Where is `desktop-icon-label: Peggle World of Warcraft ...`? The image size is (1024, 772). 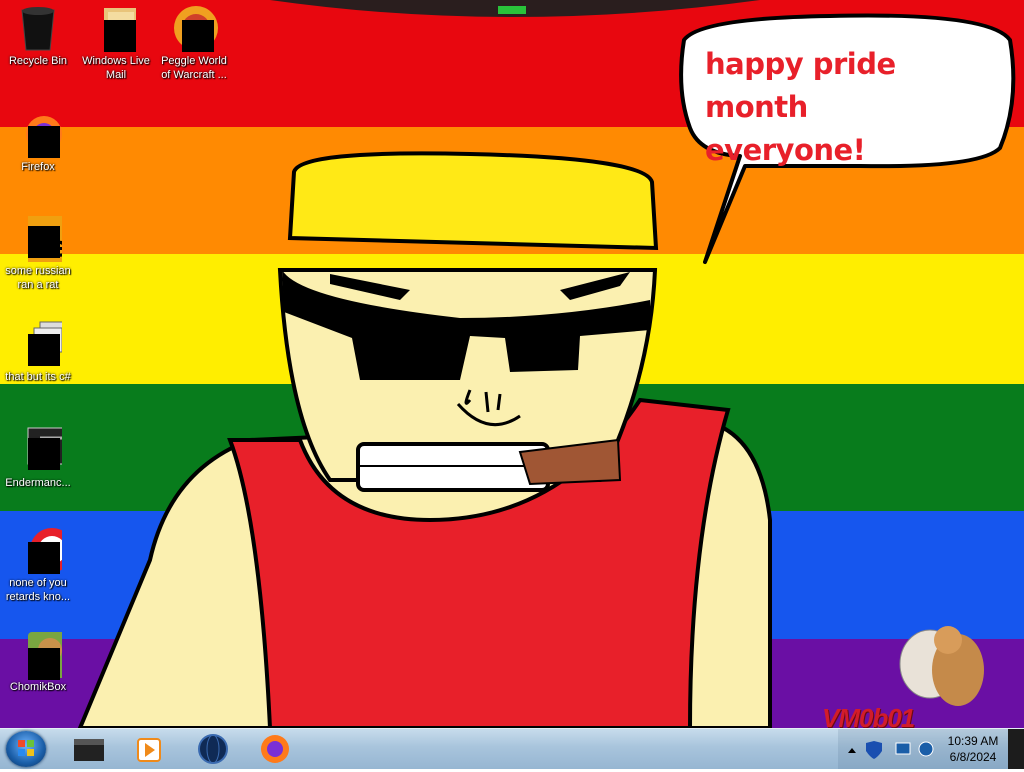 desktop-icon-label: Peggle World of Warcraft ... is located at coordinates (194, 68).